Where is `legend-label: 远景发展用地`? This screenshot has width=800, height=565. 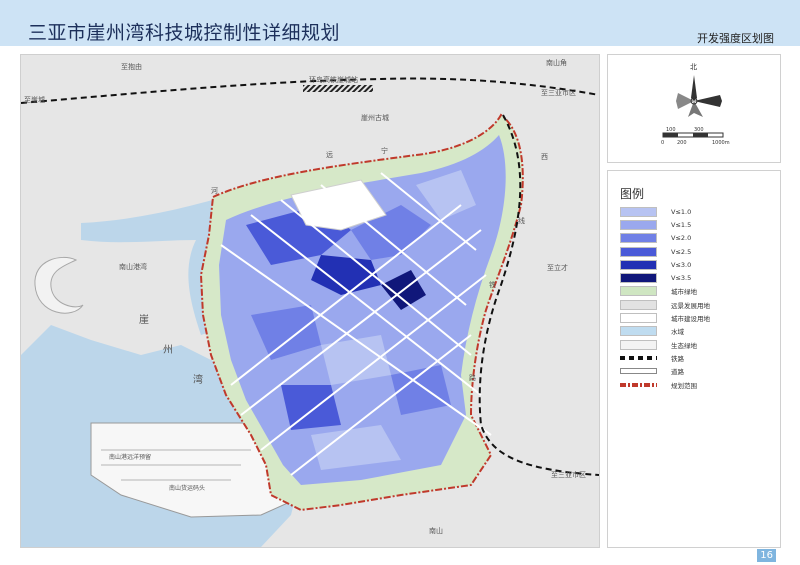 legend-label: 远景发展用地 is located at coordinates (690, 305).